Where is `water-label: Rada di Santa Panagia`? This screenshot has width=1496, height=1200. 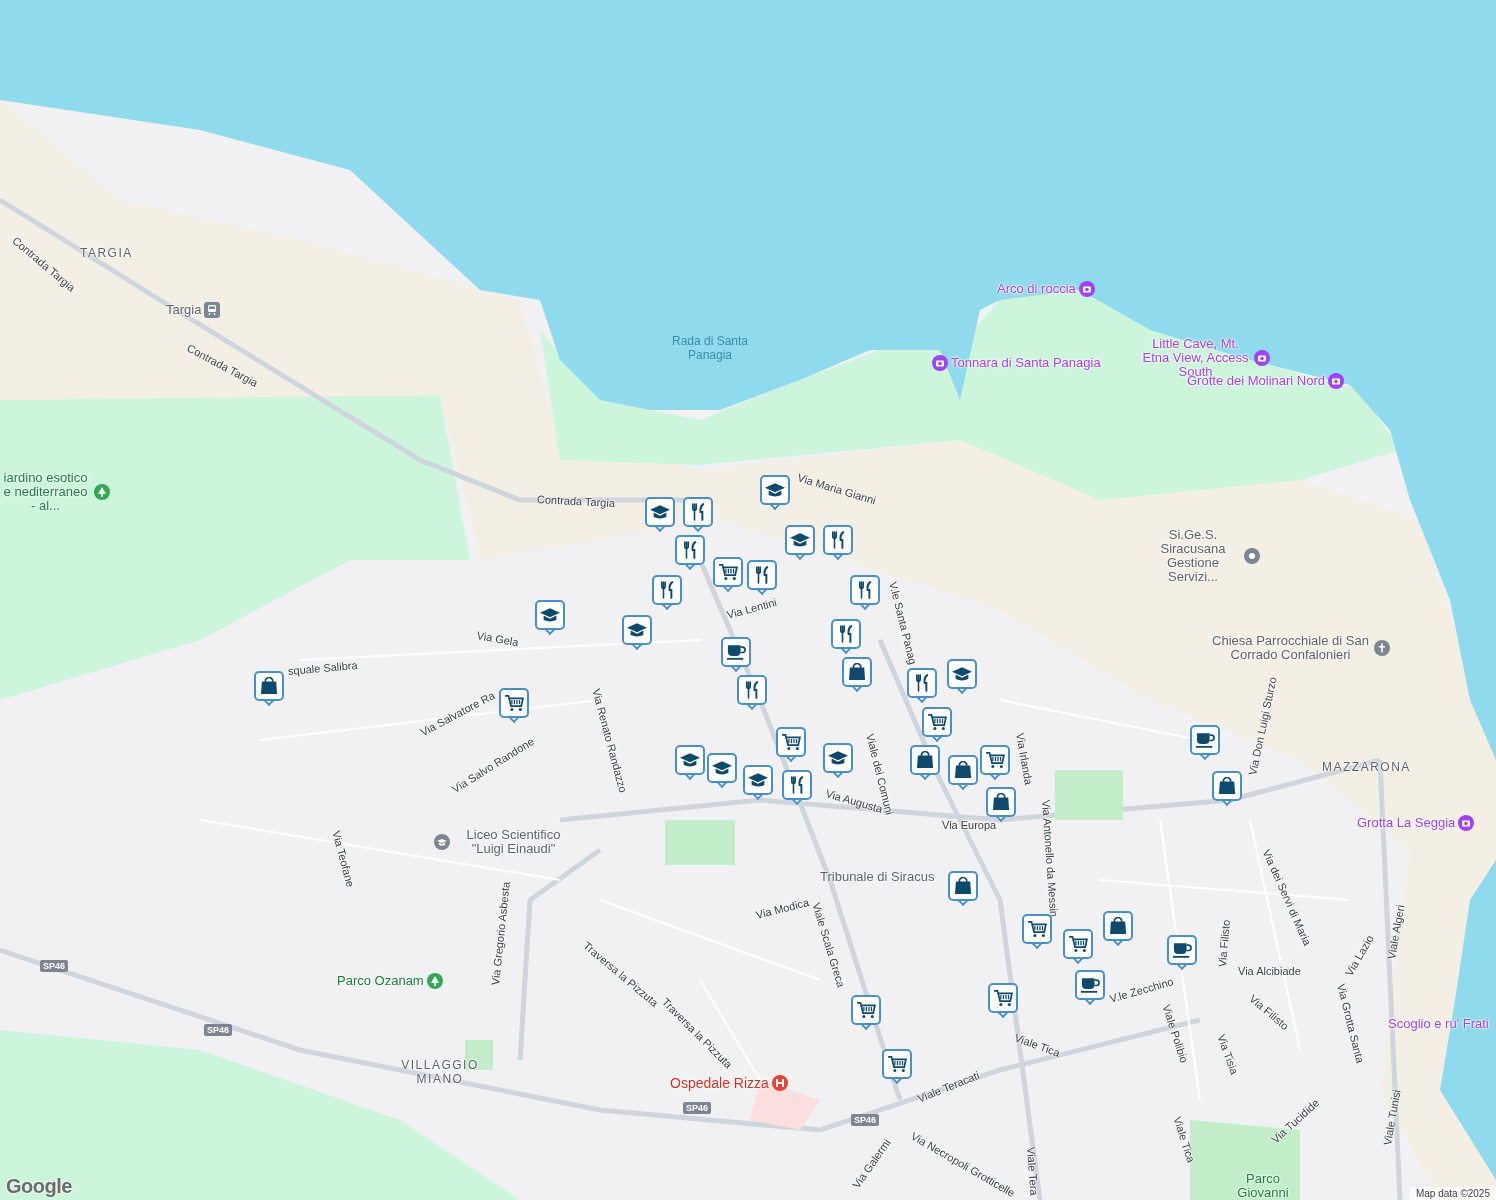
water-label: Rada di Santa Panagia is located at coordinates (710, 348).